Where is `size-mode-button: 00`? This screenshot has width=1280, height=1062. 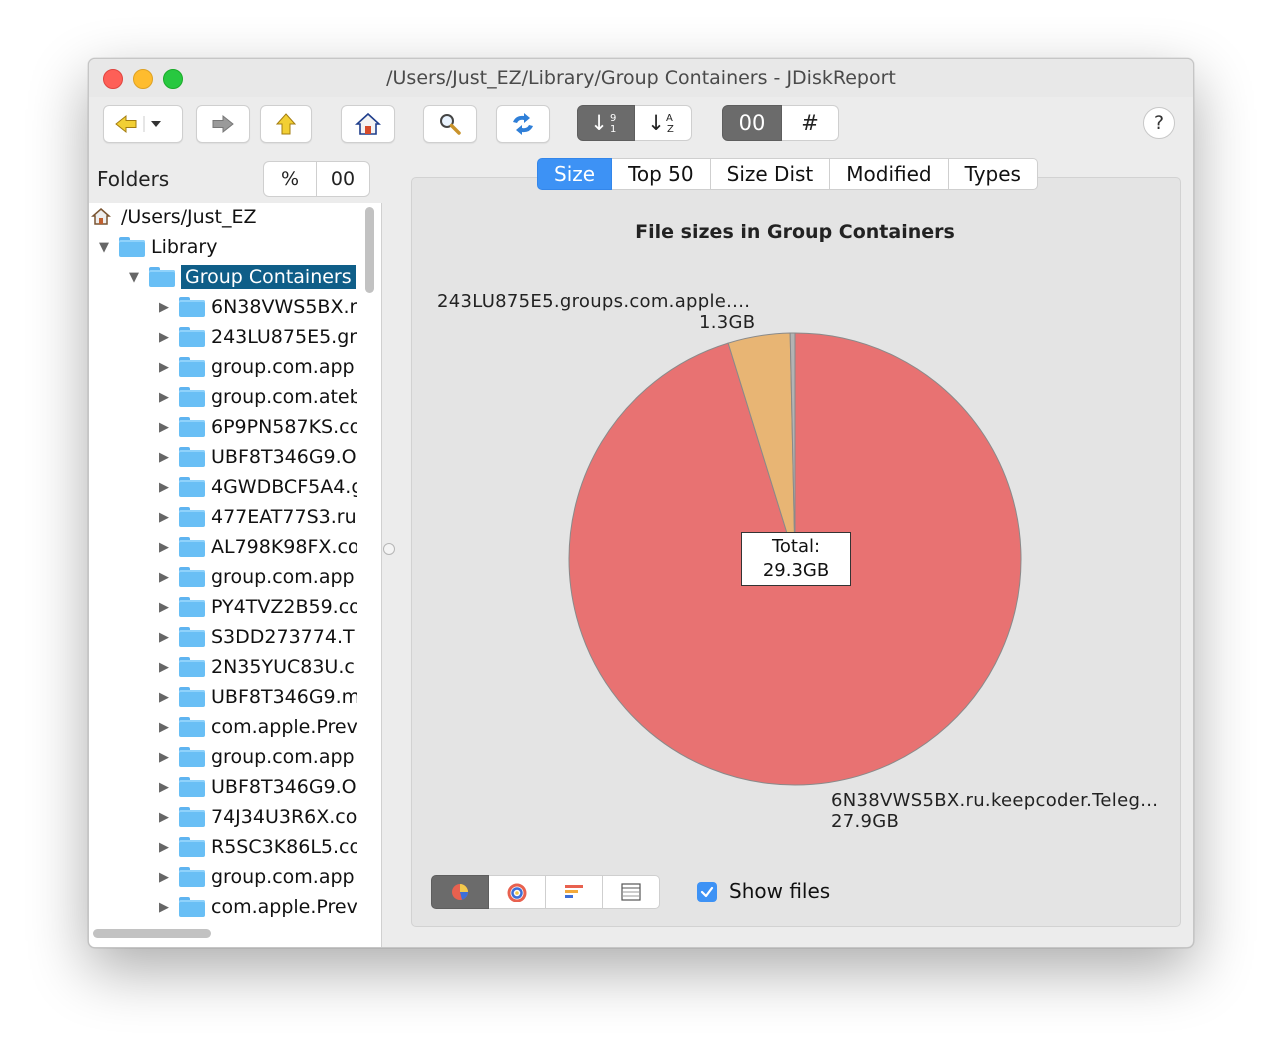 size-mode-button: 00 is located at coordinates (343, 179).